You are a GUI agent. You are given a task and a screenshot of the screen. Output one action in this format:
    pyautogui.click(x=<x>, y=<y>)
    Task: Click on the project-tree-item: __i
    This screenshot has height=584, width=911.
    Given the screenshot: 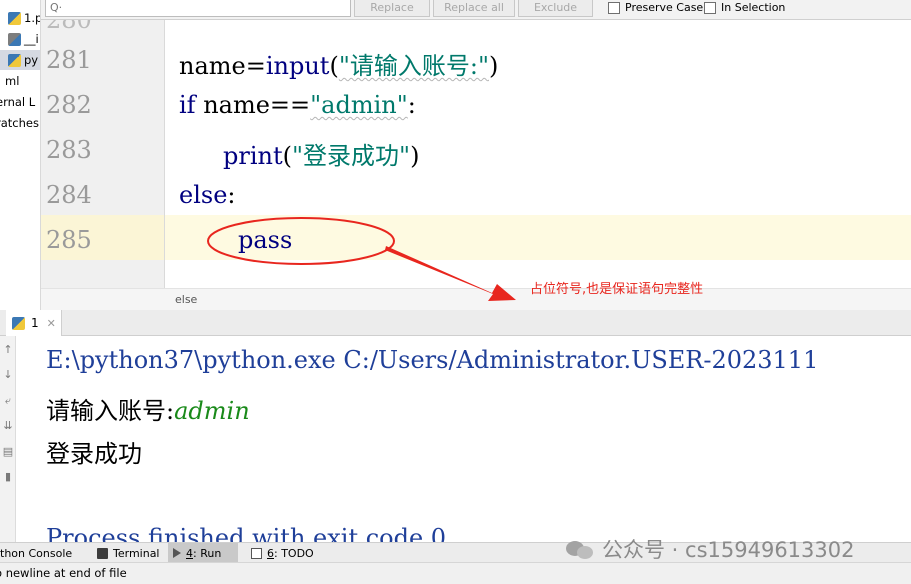 What is the action you would take?
    pyautogui.click(x=19, y=39)
    